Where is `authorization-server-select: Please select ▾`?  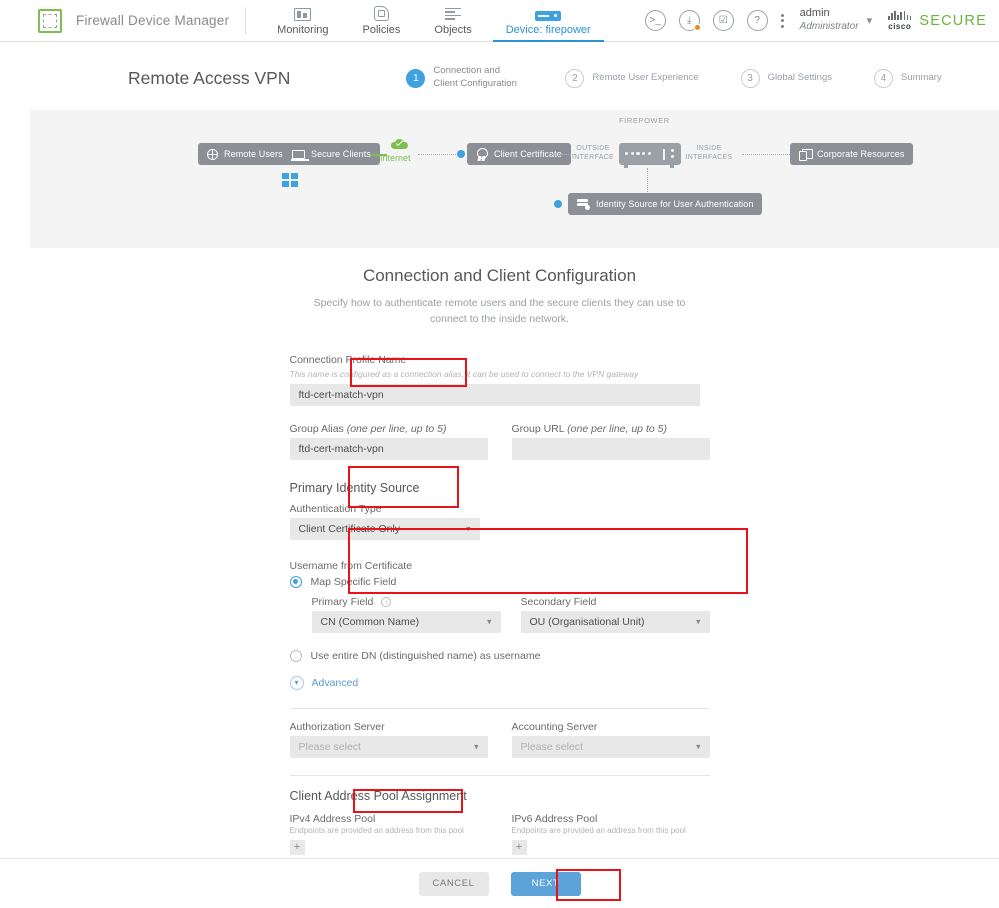 authorization-server-select: Please select ▾ is located at coordinates (388, 746).